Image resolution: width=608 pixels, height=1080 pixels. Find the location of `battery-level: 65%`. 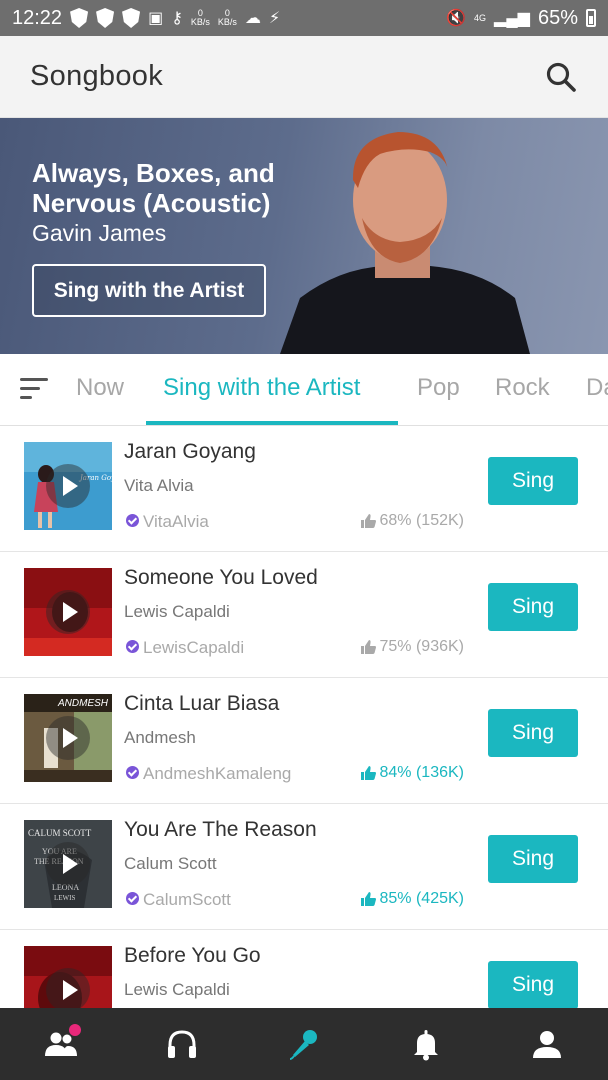

battery-level: 65% is located at coordinates (557, 17).